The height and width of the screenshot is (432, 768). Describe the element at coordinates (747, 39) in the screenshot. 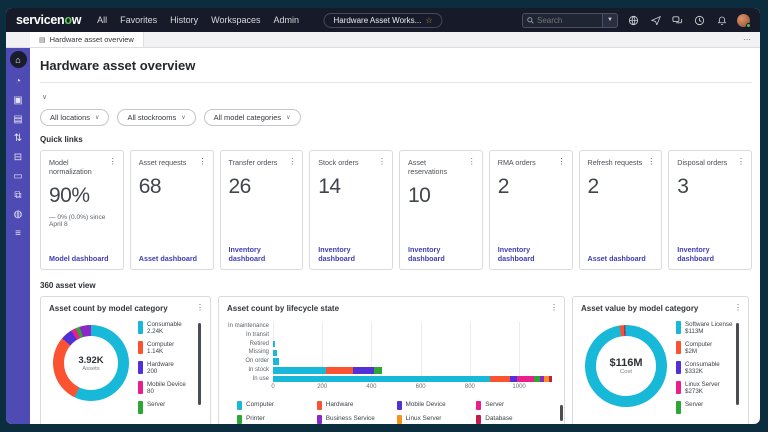

I see `tab-overflow-button: ⋯` at that location.